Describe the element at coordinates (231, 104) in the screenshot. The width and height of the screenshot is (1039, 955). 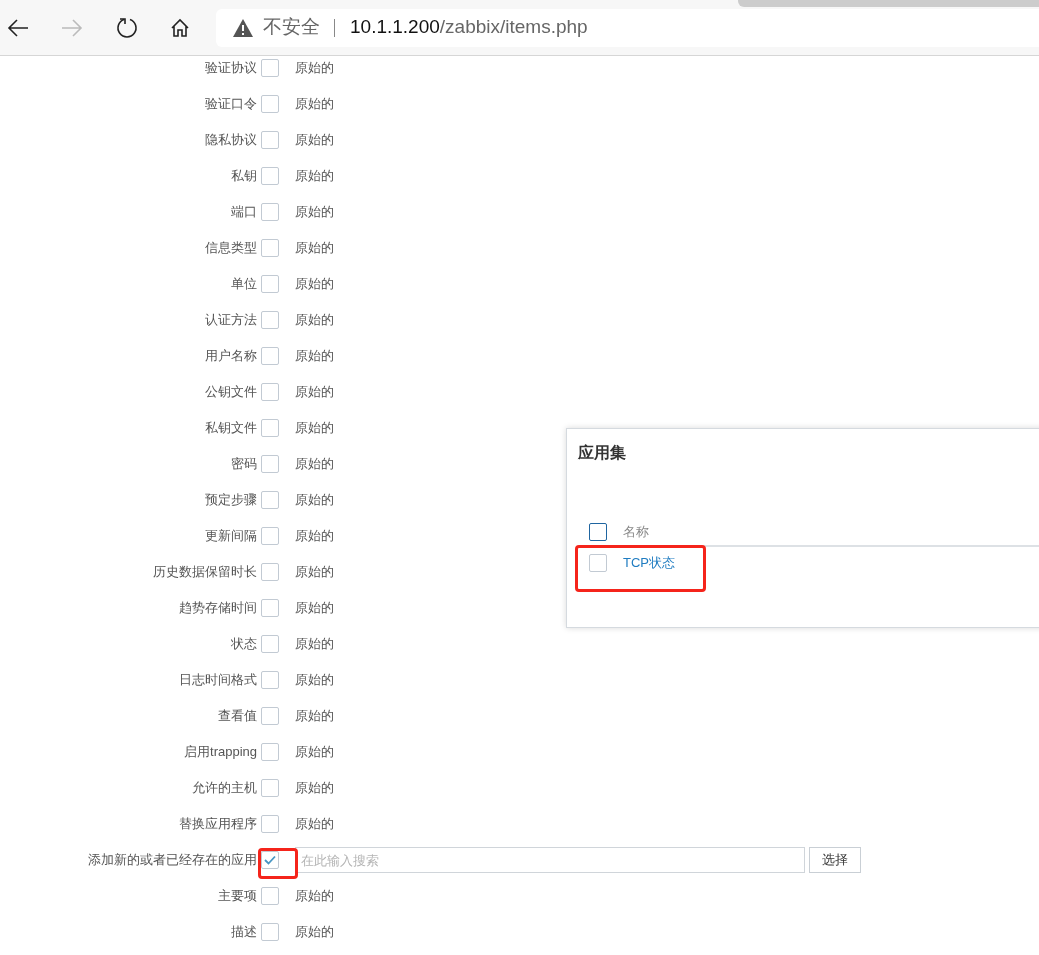
I see `field-label: 验证口令` at that location.